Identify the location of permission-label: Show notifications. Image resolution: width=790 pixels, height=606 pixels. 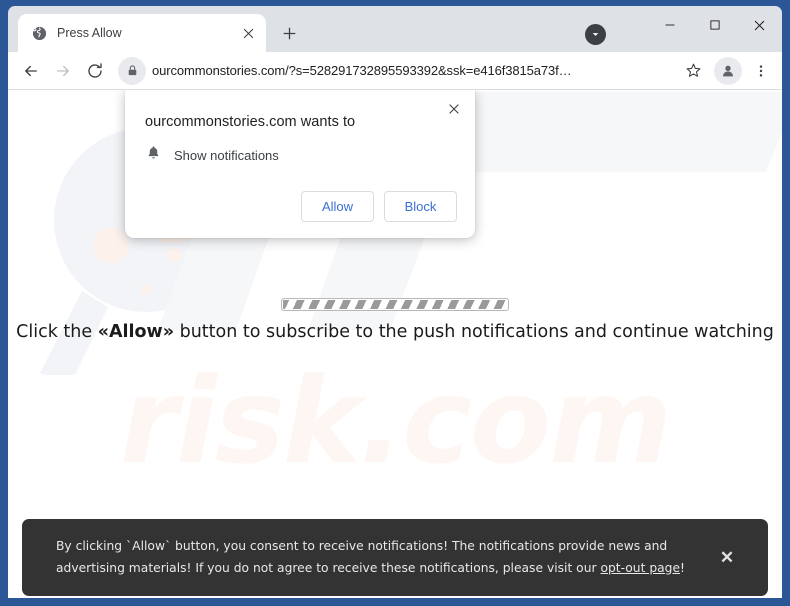
(226, 155).